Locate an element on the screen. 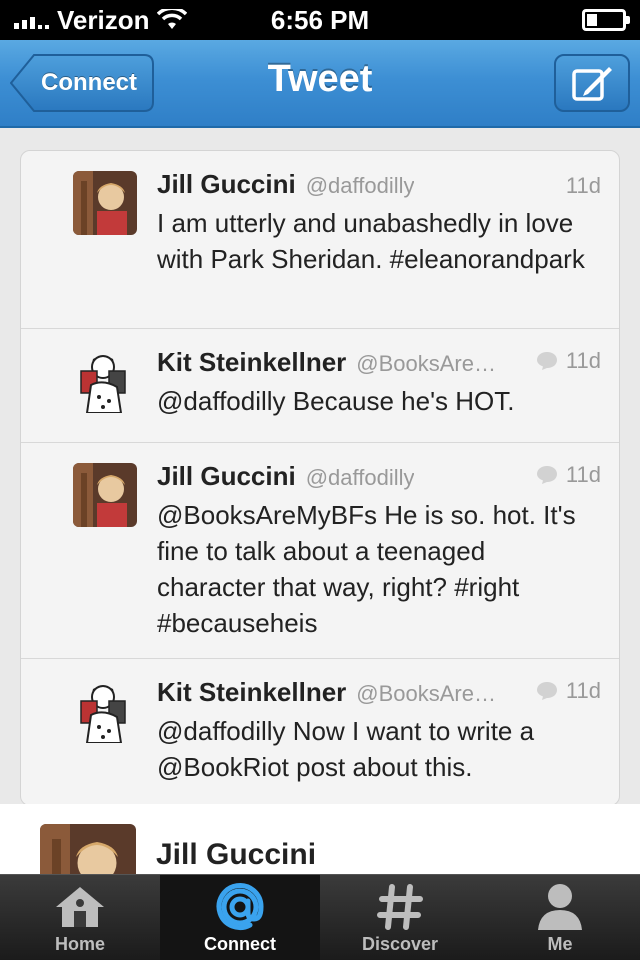 Image resolution: width=640 pixels, height=960 pixels. tweet-text: @daffodilly Because he's HOT. is located at coordinates (336, 401).